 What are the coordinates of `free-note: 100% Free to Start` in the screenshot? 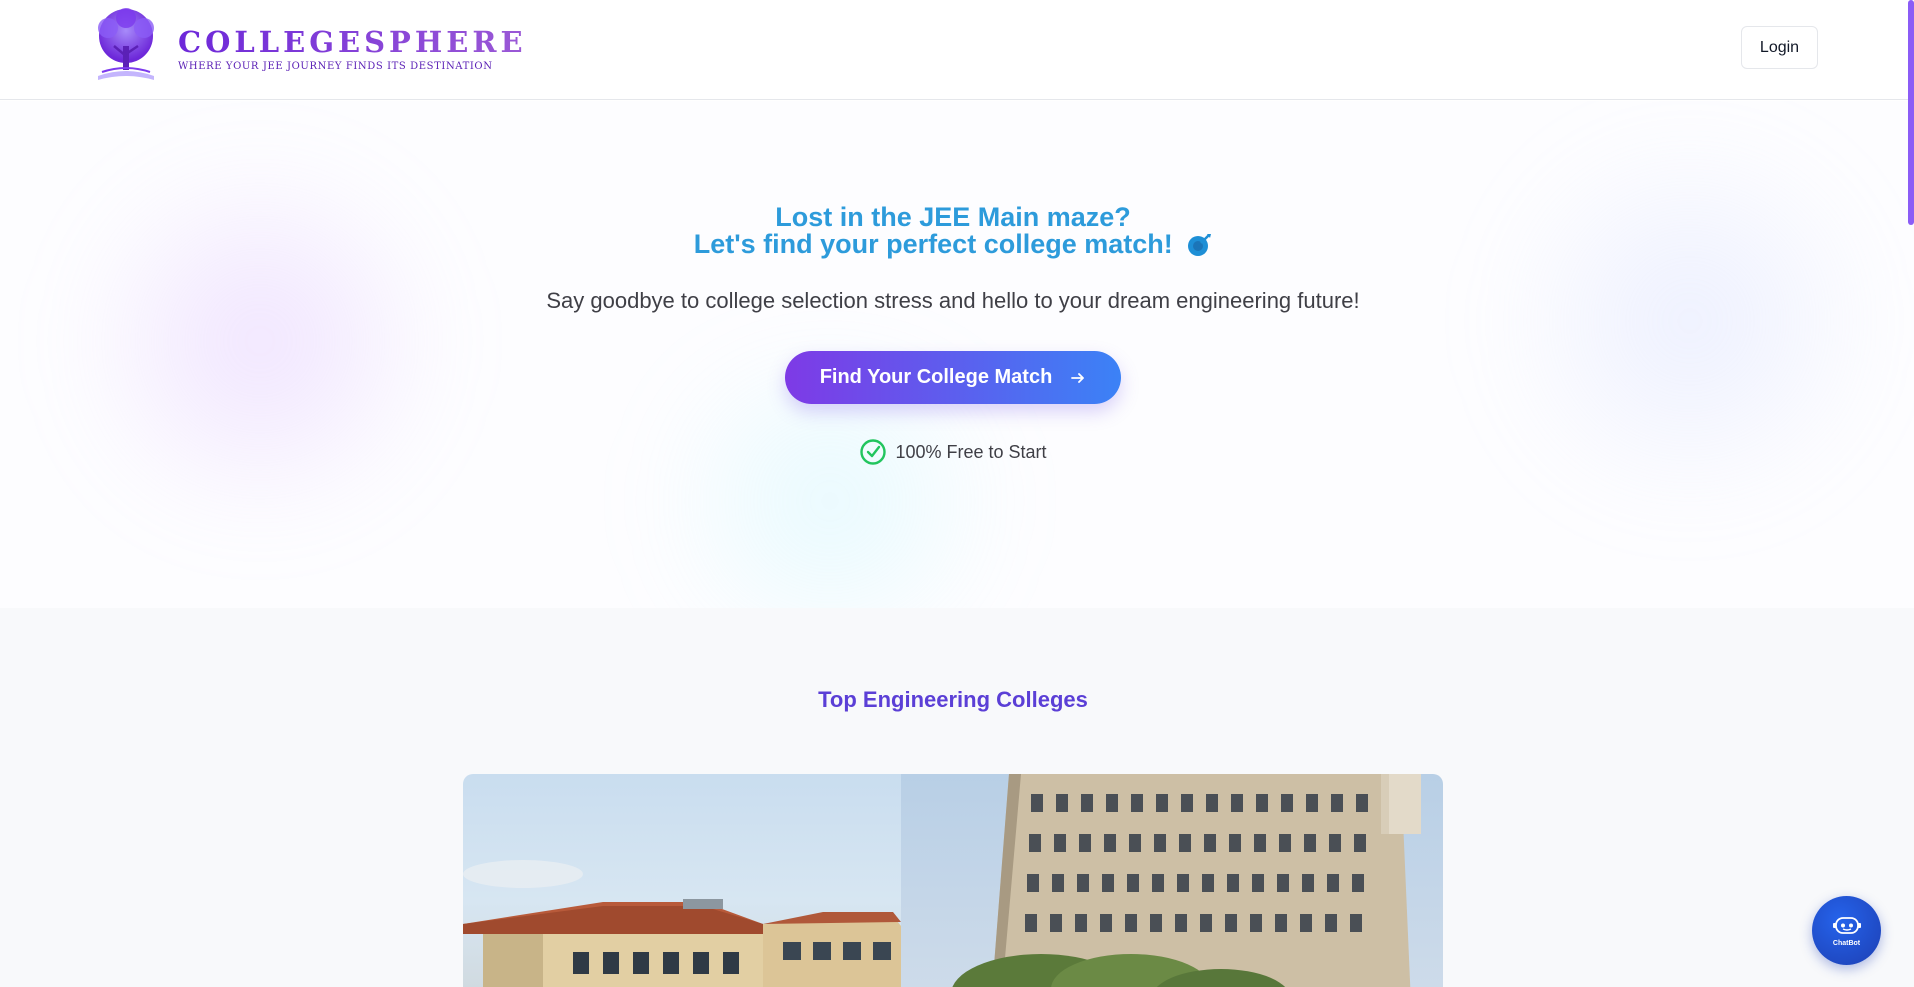 It's located at (953, 452).